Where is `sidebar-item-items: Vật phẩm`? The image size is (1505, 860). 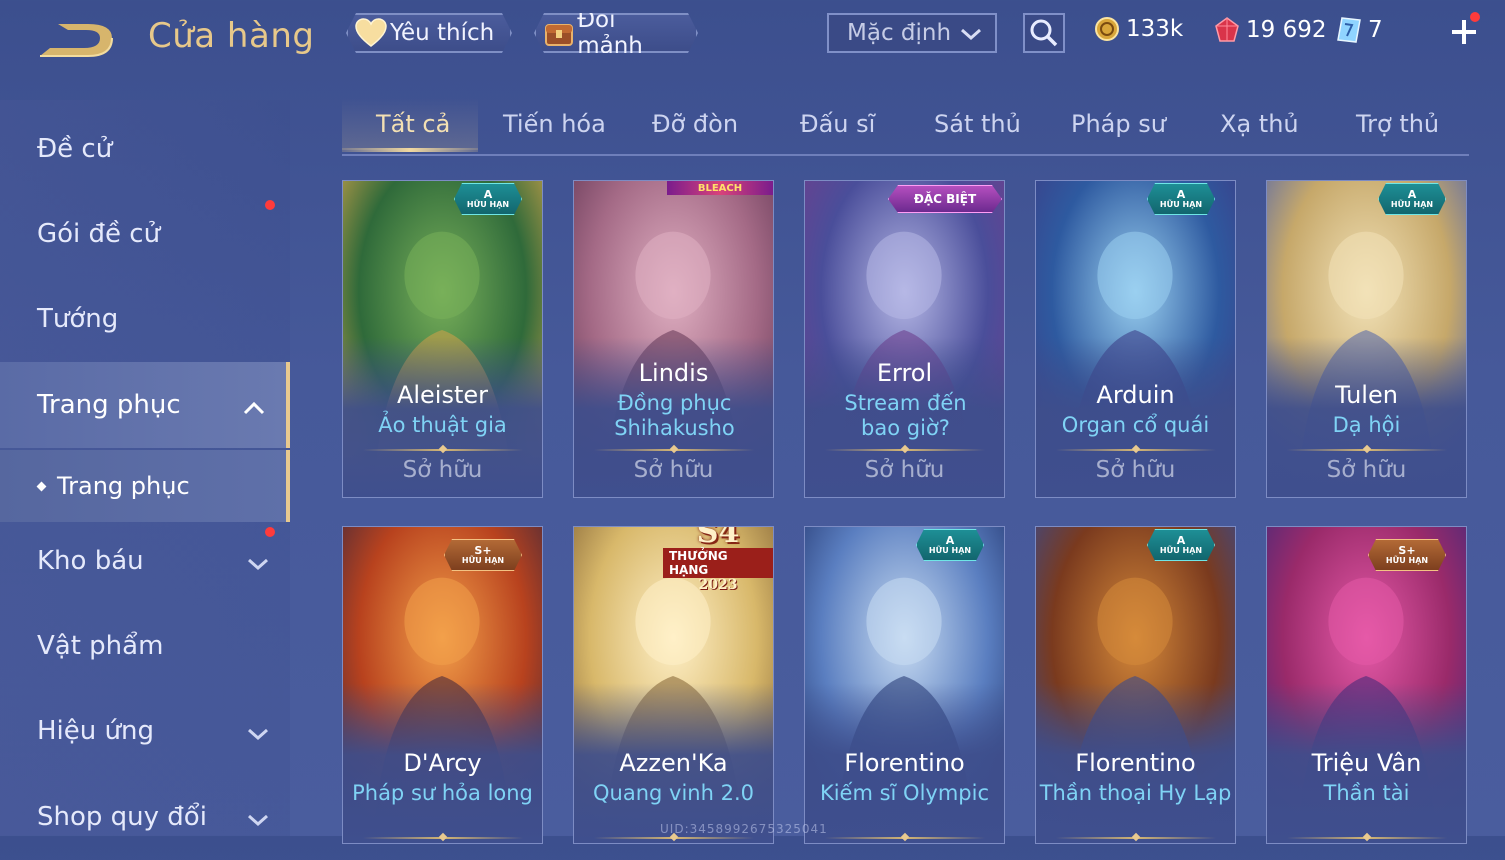
sidebar-item-items: Vật phẩm is located at coordinates (145, 646).